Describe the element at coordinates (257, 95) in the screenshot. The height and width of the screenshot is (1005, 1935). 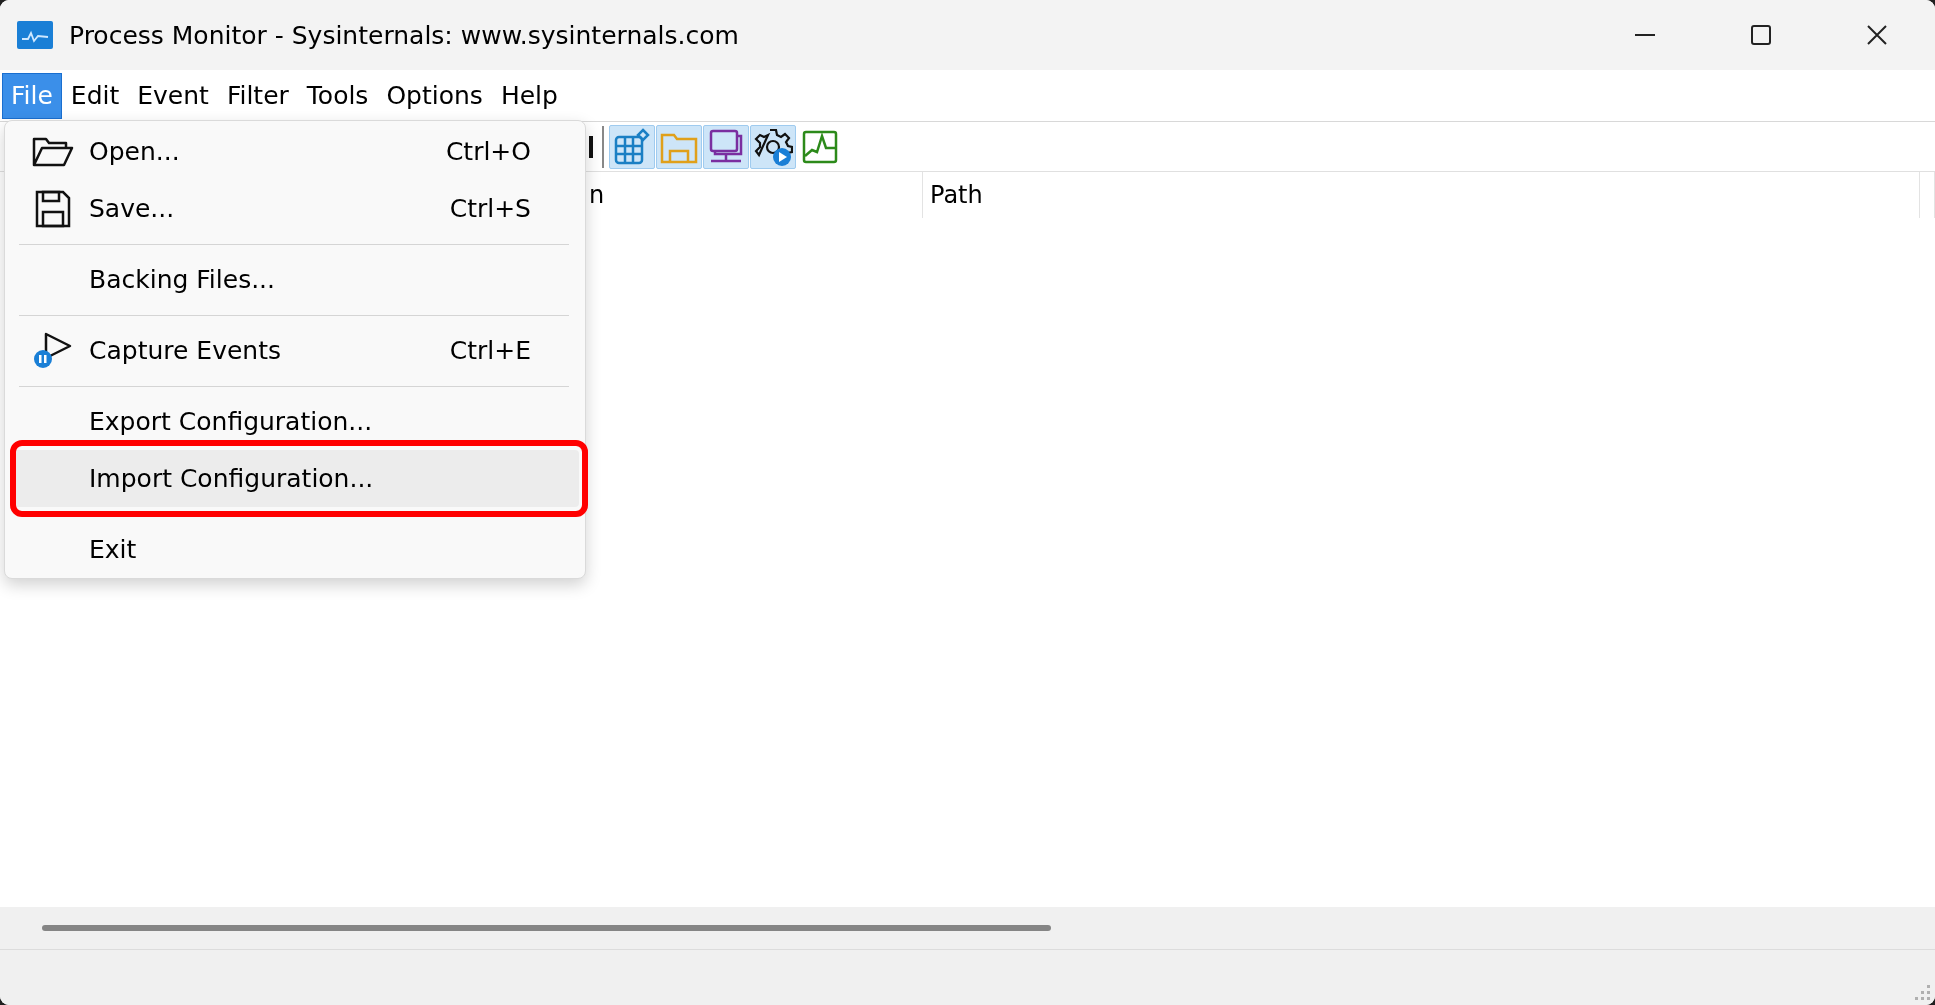
I see `menu-item: Filter` at that location.